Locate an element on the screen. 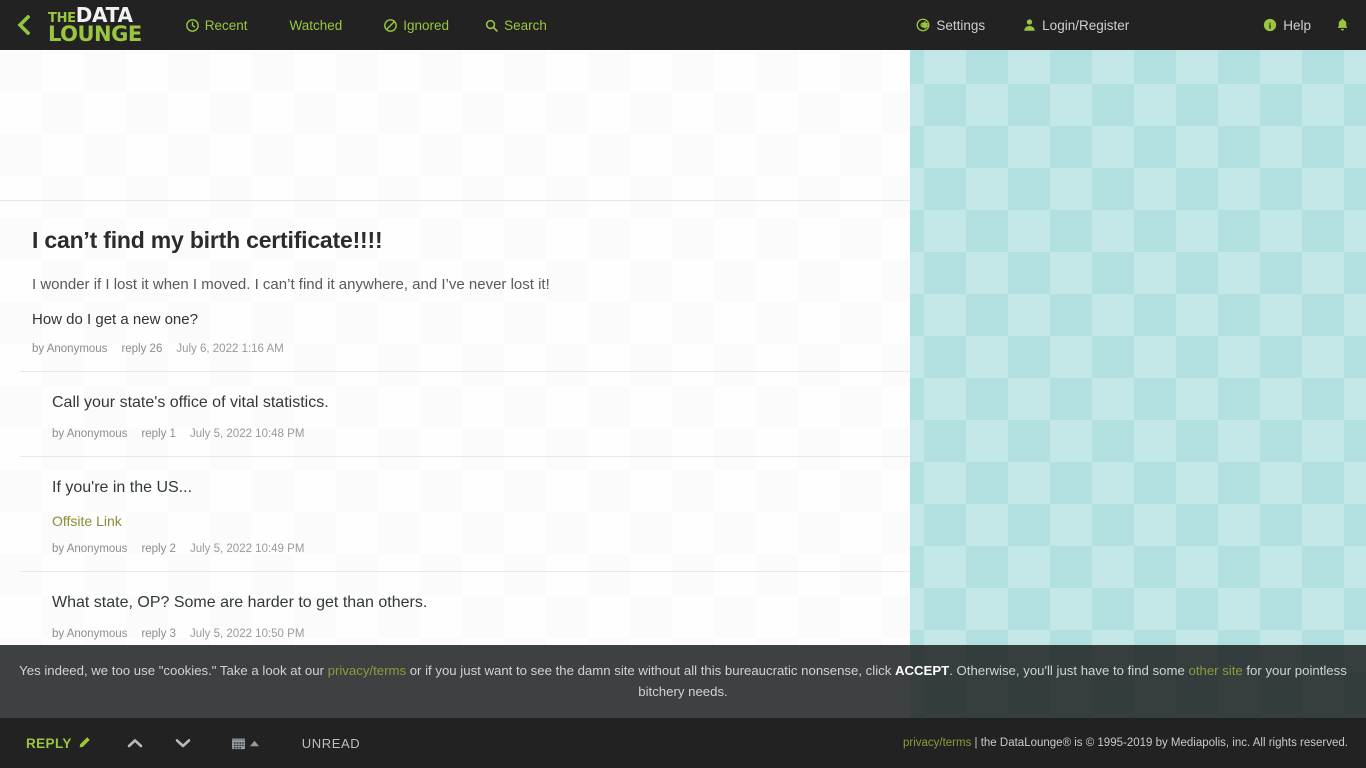 This screenshot has width=1366, height=768. unread-label: UNREAD is located at coordinates (331, 743).